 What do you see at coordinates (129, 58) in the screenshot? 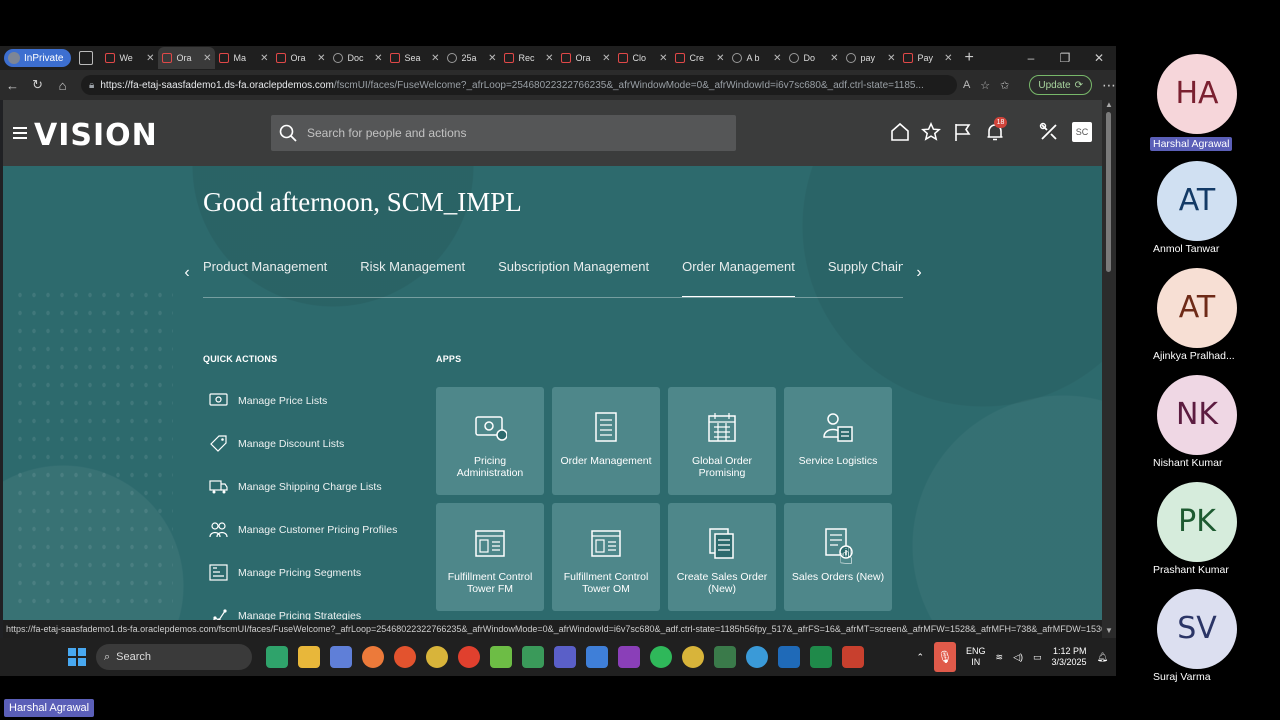
I see `browser-tab: We ✕` at bounding box center [129, 58].